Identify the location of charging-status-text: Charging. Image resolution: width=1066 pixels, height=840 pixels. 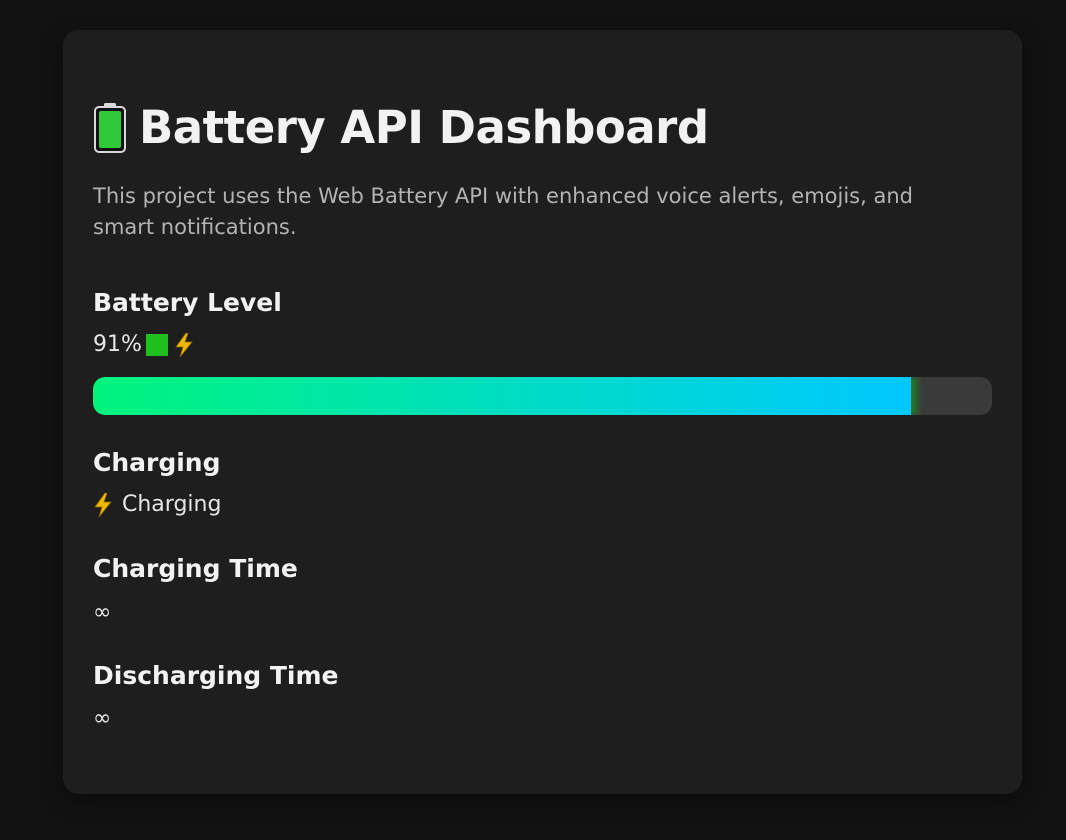
(172, 504).